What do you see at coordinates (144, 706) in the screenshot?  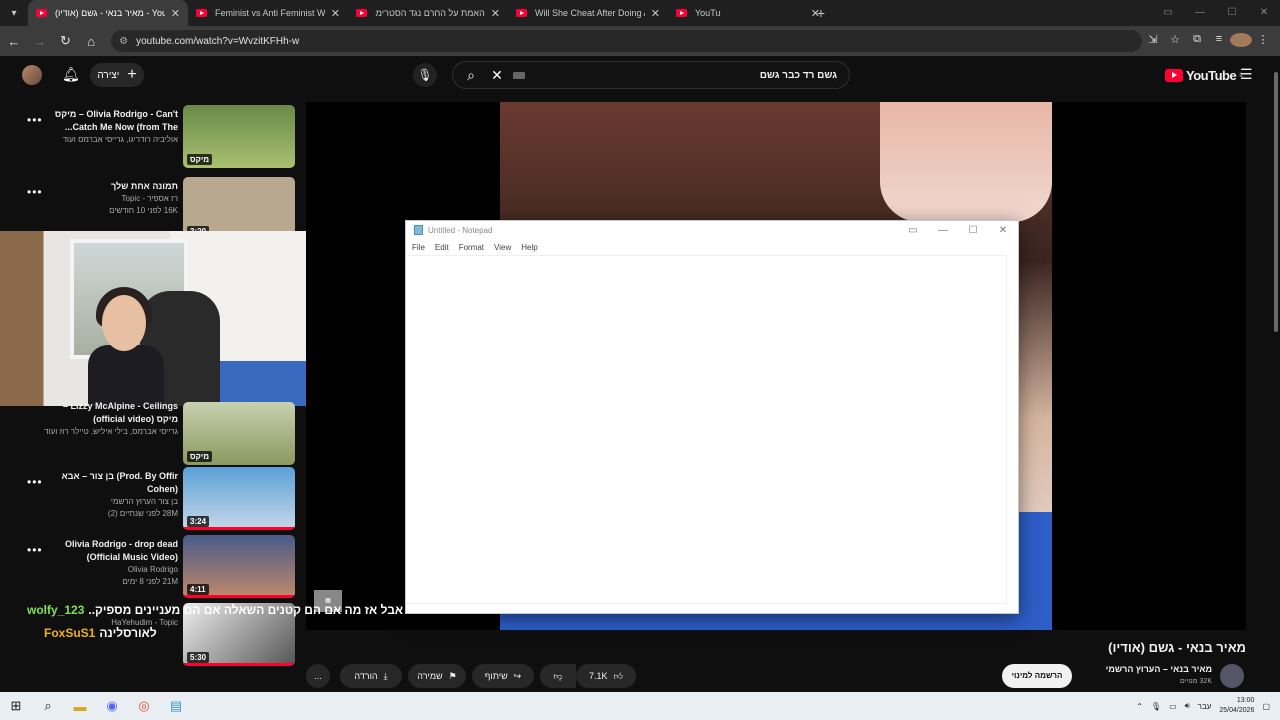 I see `chrome-icon: ◎` at bounding box center [144, 706].